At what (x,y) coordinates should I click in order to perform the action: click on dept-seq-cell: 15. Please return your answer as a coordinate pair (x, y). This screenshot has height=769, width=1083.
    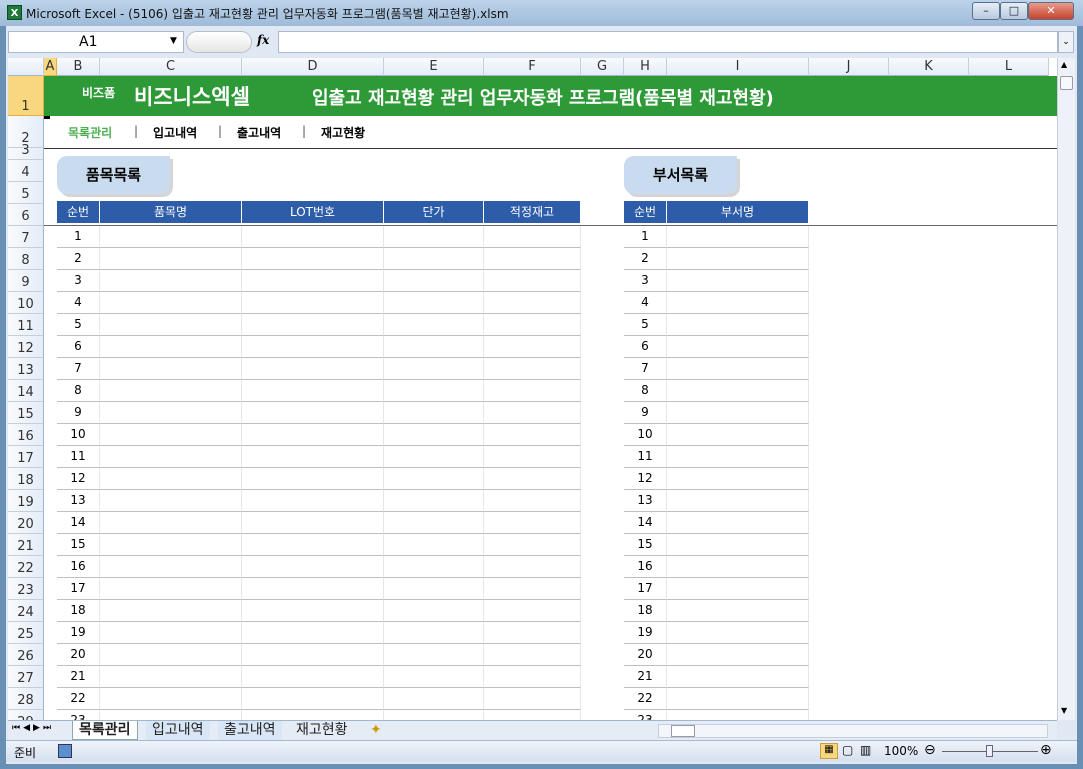
    Looking at the image, I should click on (645, 545).